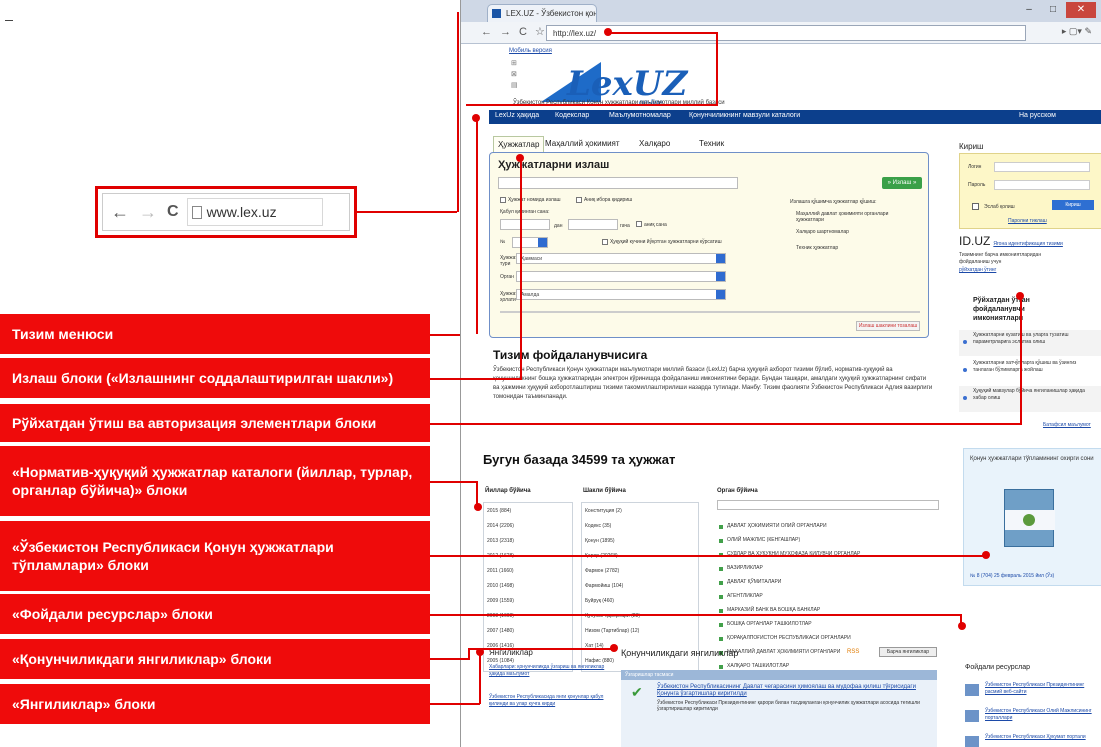  What do you see at coordinates (1053, 10) in the screenshot?
I see `maximize-icon: □` at bounding box center [1053, 10].